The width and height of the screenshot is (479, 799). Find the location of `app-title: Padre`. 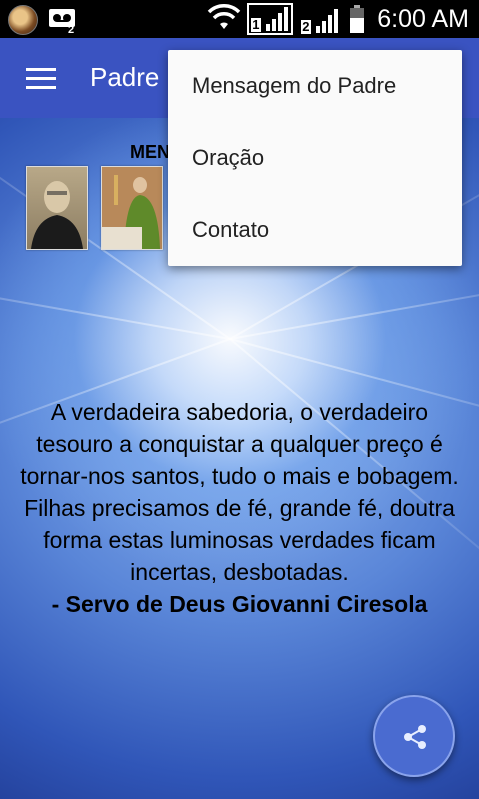

app-title: Padre is located at coordinates (125, 77).